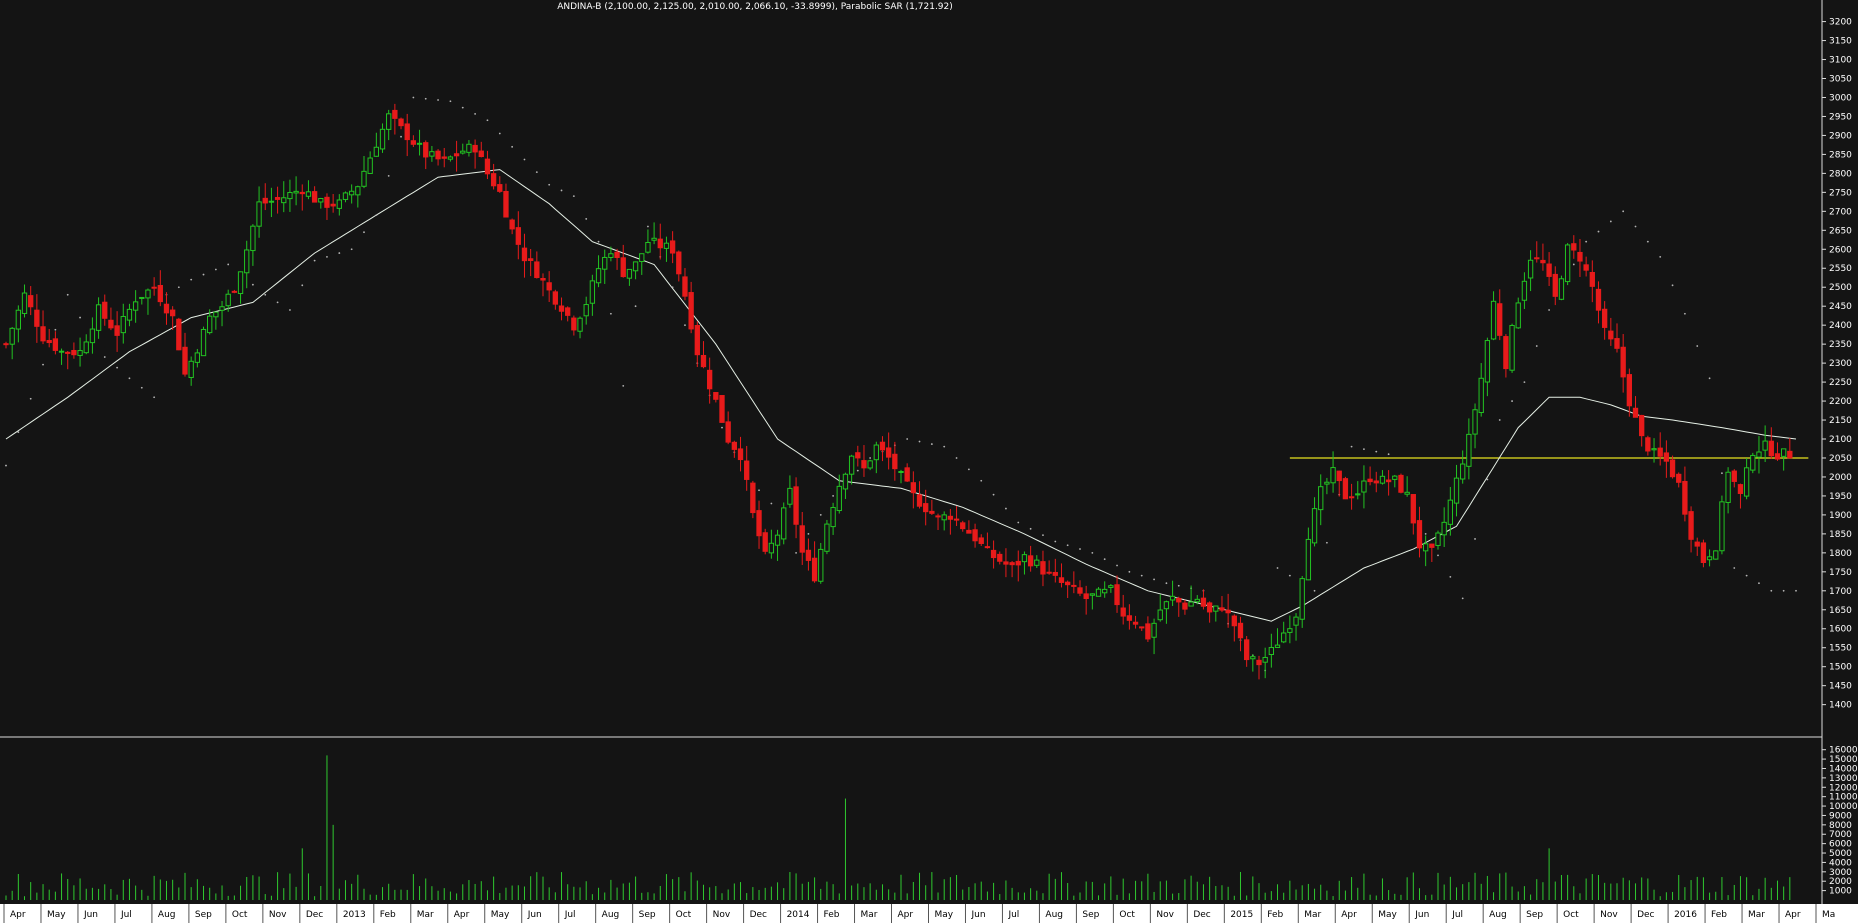 The height and width of the screenshot is (923, 1858). I want to click on x-tick-label: Apr, so click(1793, 915).